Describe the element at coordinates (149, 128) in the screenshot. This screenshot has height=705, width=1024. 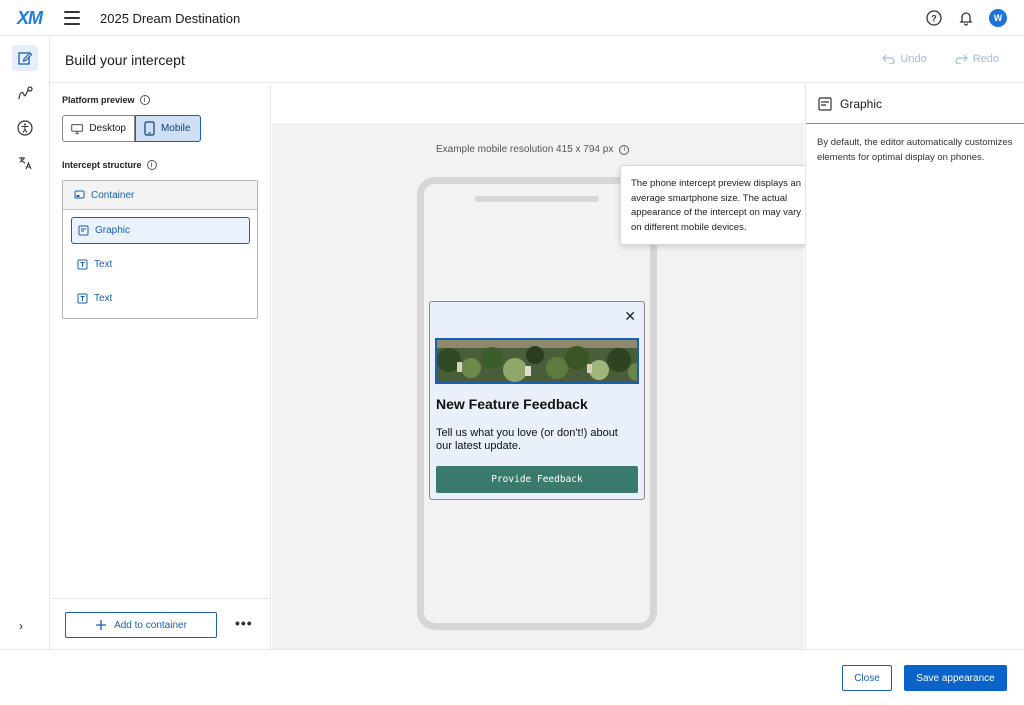
I see `mobile-icon` at that location.